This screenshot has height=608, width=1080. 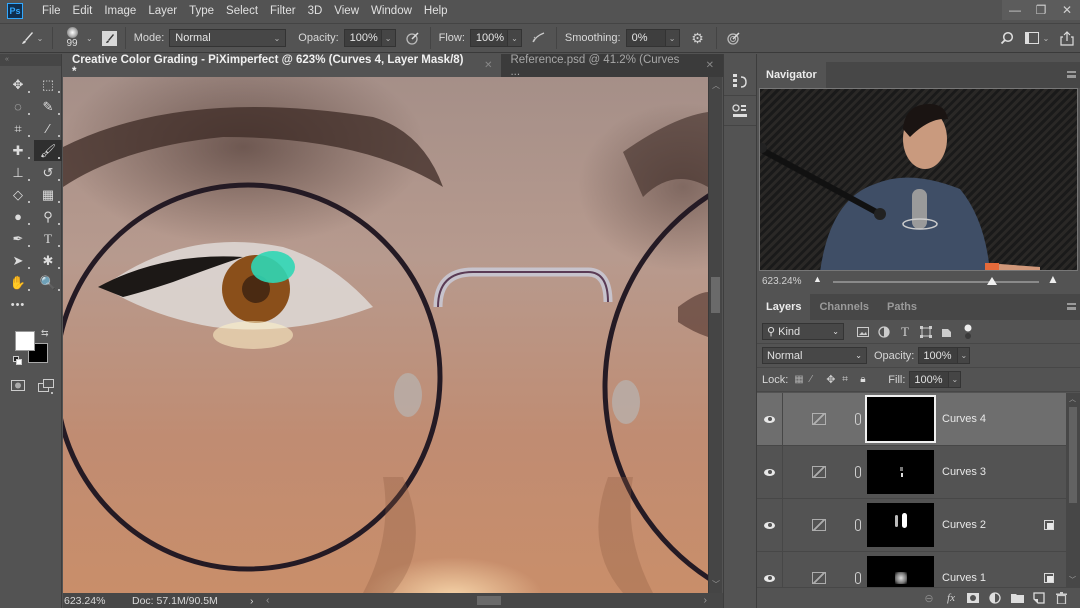 What do you see at coordinates (315, 11) in the screenshot?
I see `menu-3d: 3D` at bounding box center [315, 11].